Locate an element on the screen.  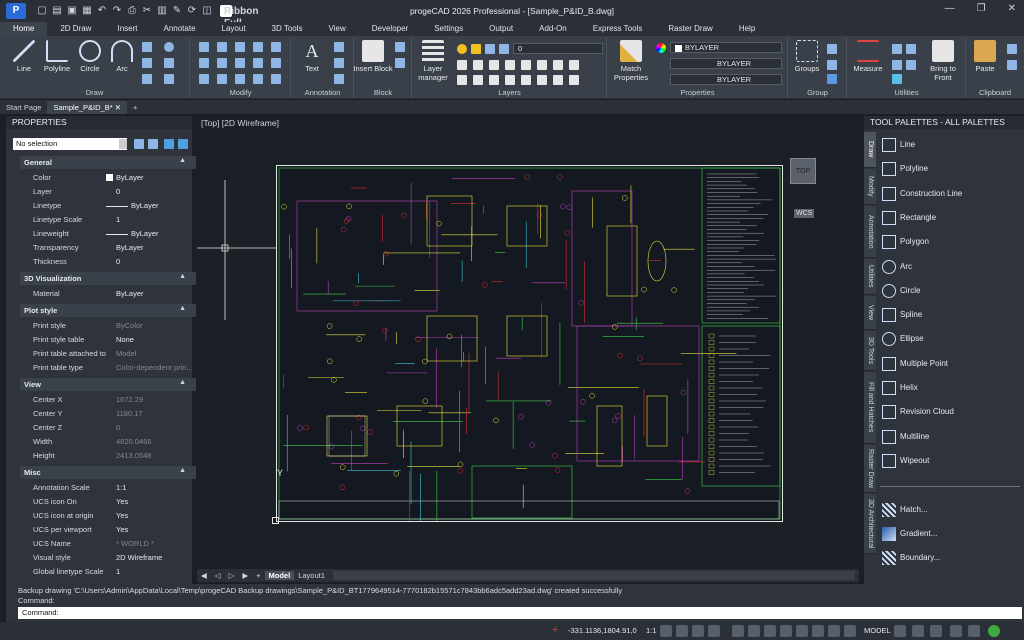
break-icon is located at coordinates (276, 79).